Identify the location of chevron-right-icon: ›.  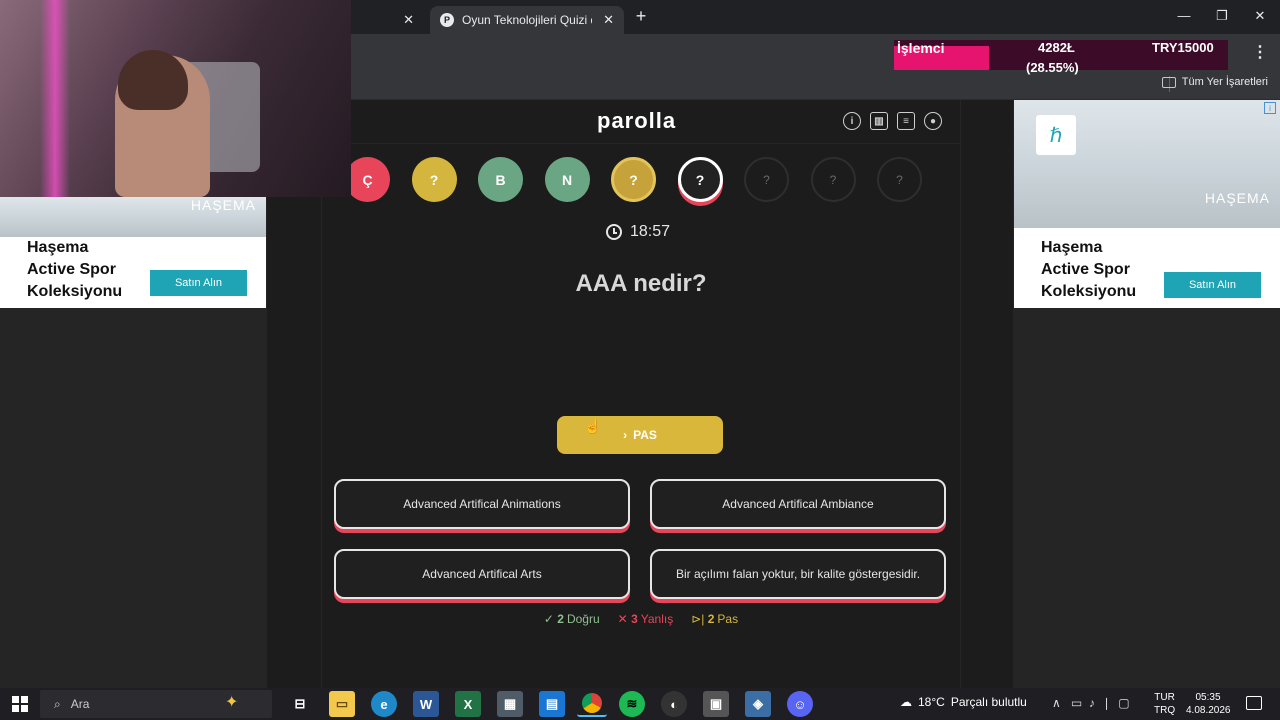
(625, 435).